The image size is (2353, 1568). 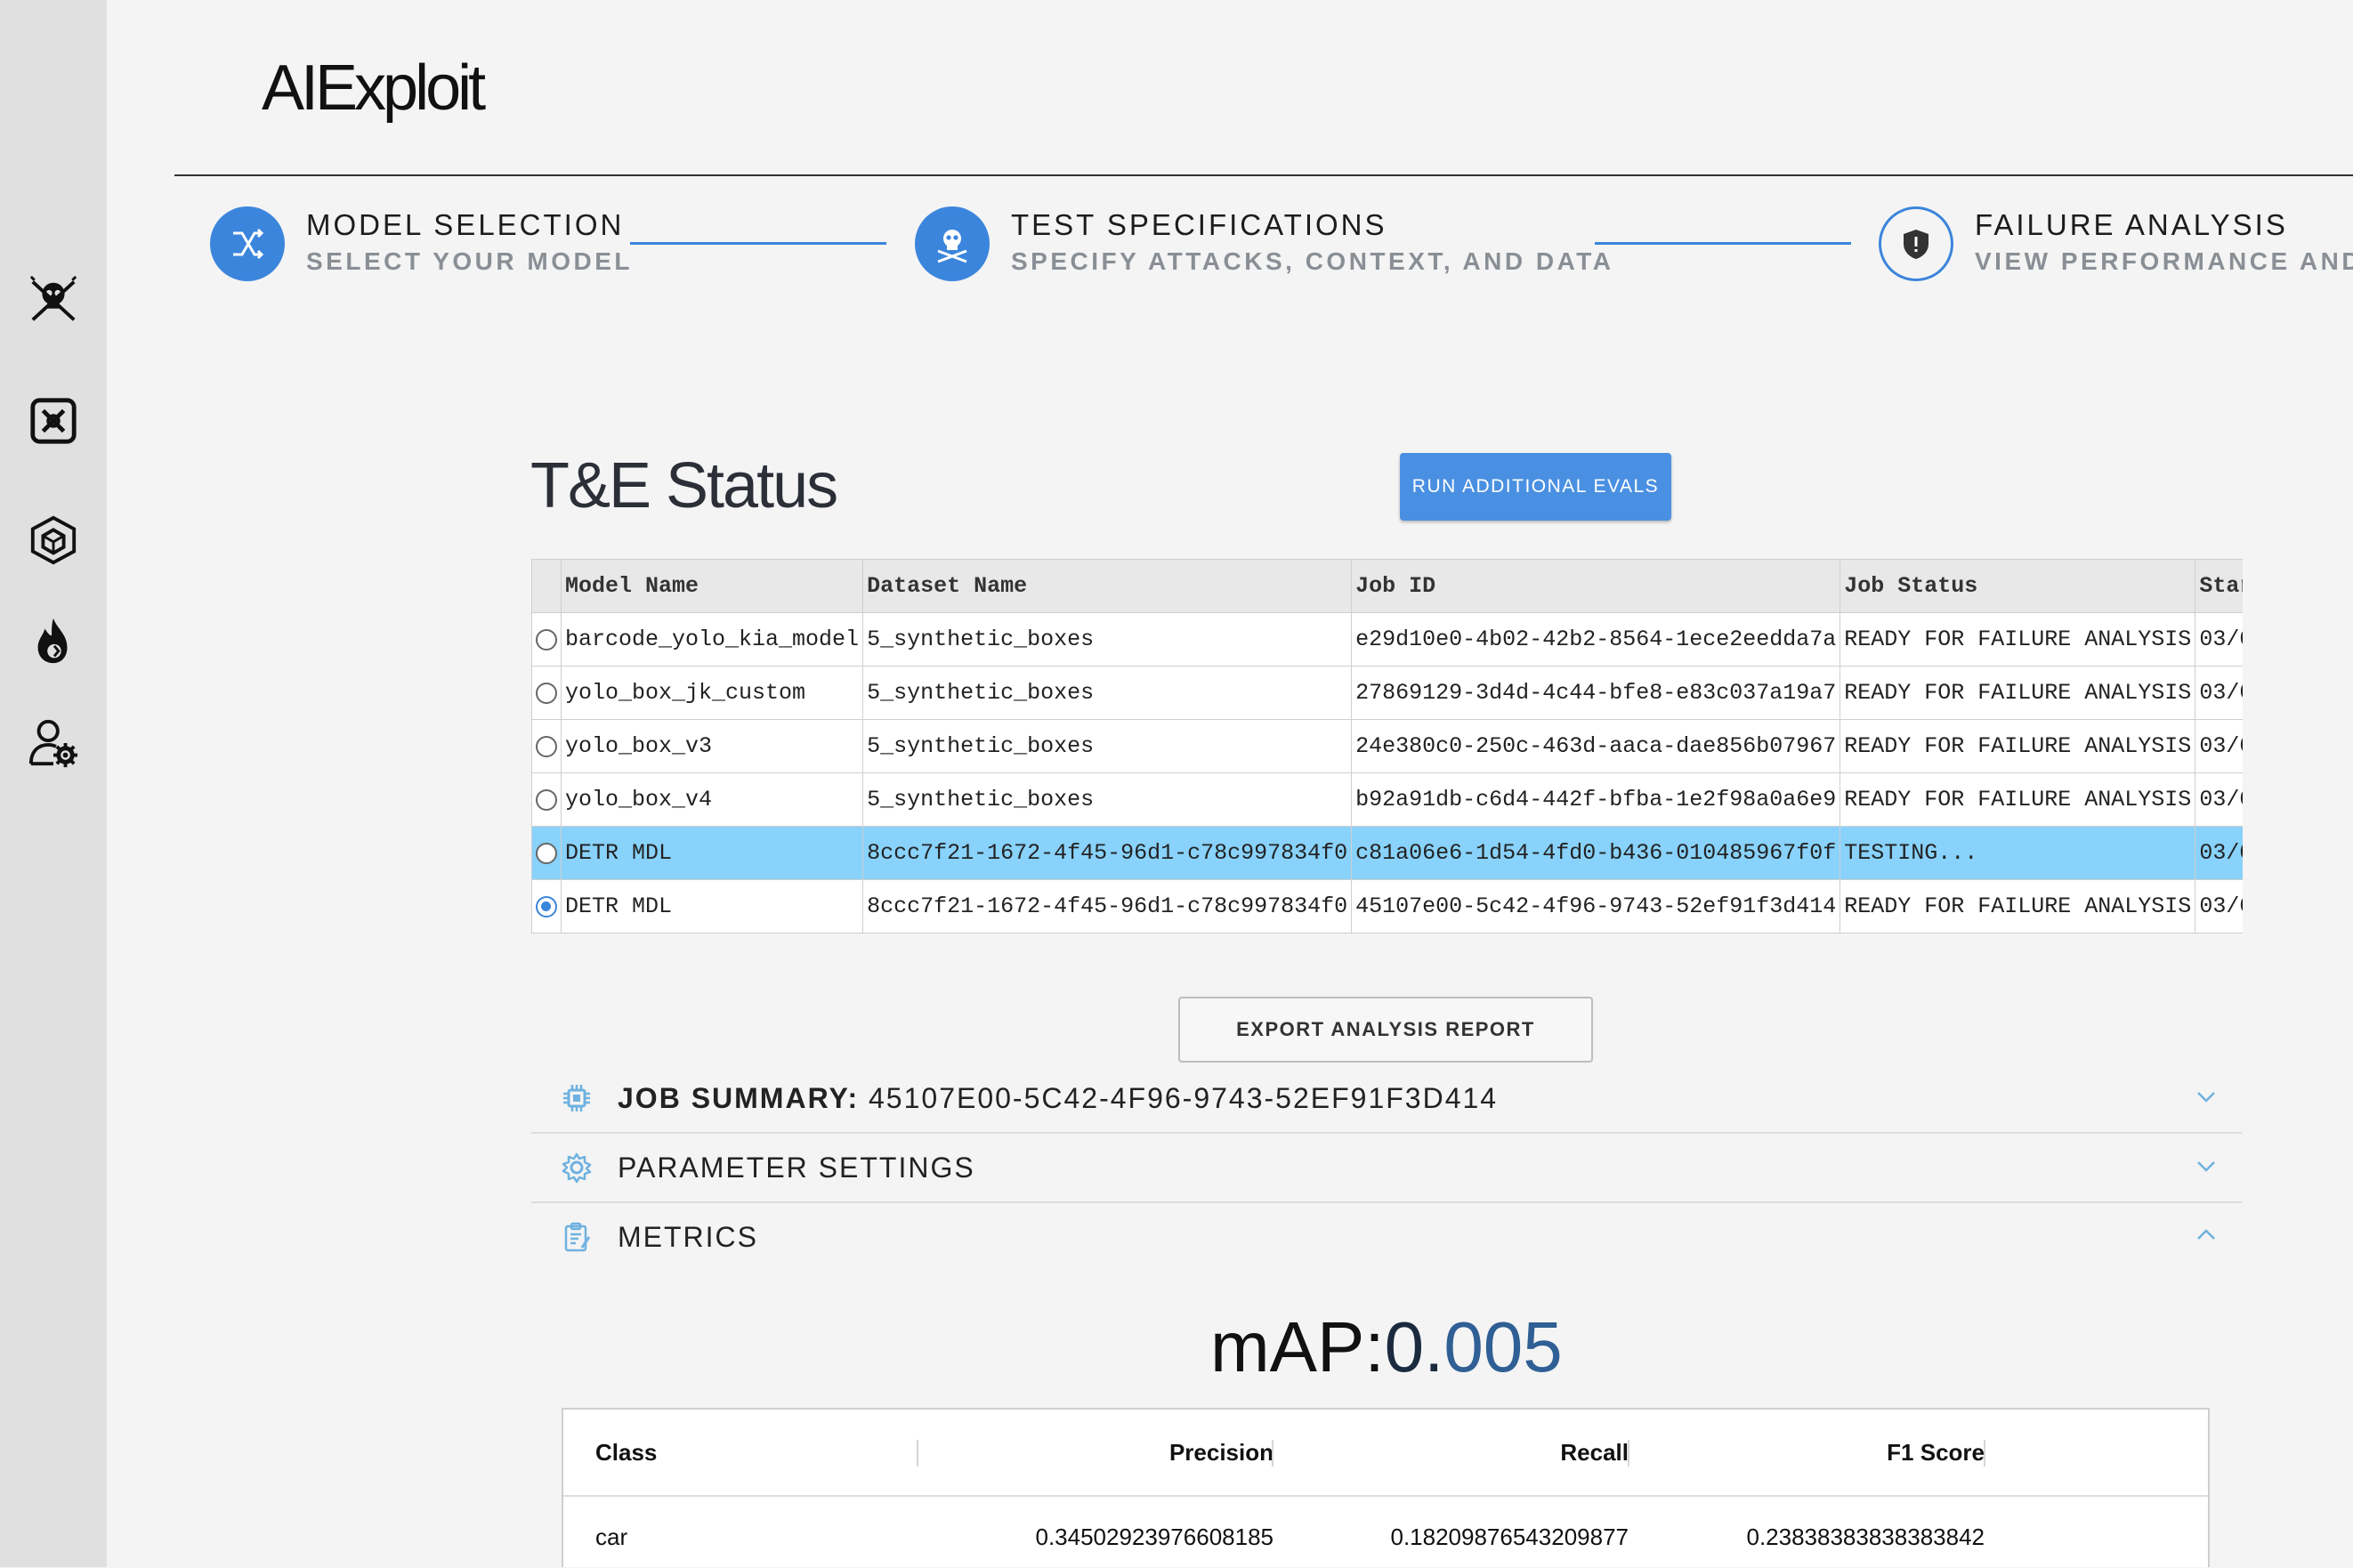 What do you see at coordinates (54, 540) in the screenshot?
I see `cube-icon` at bounding box center [54, 540].